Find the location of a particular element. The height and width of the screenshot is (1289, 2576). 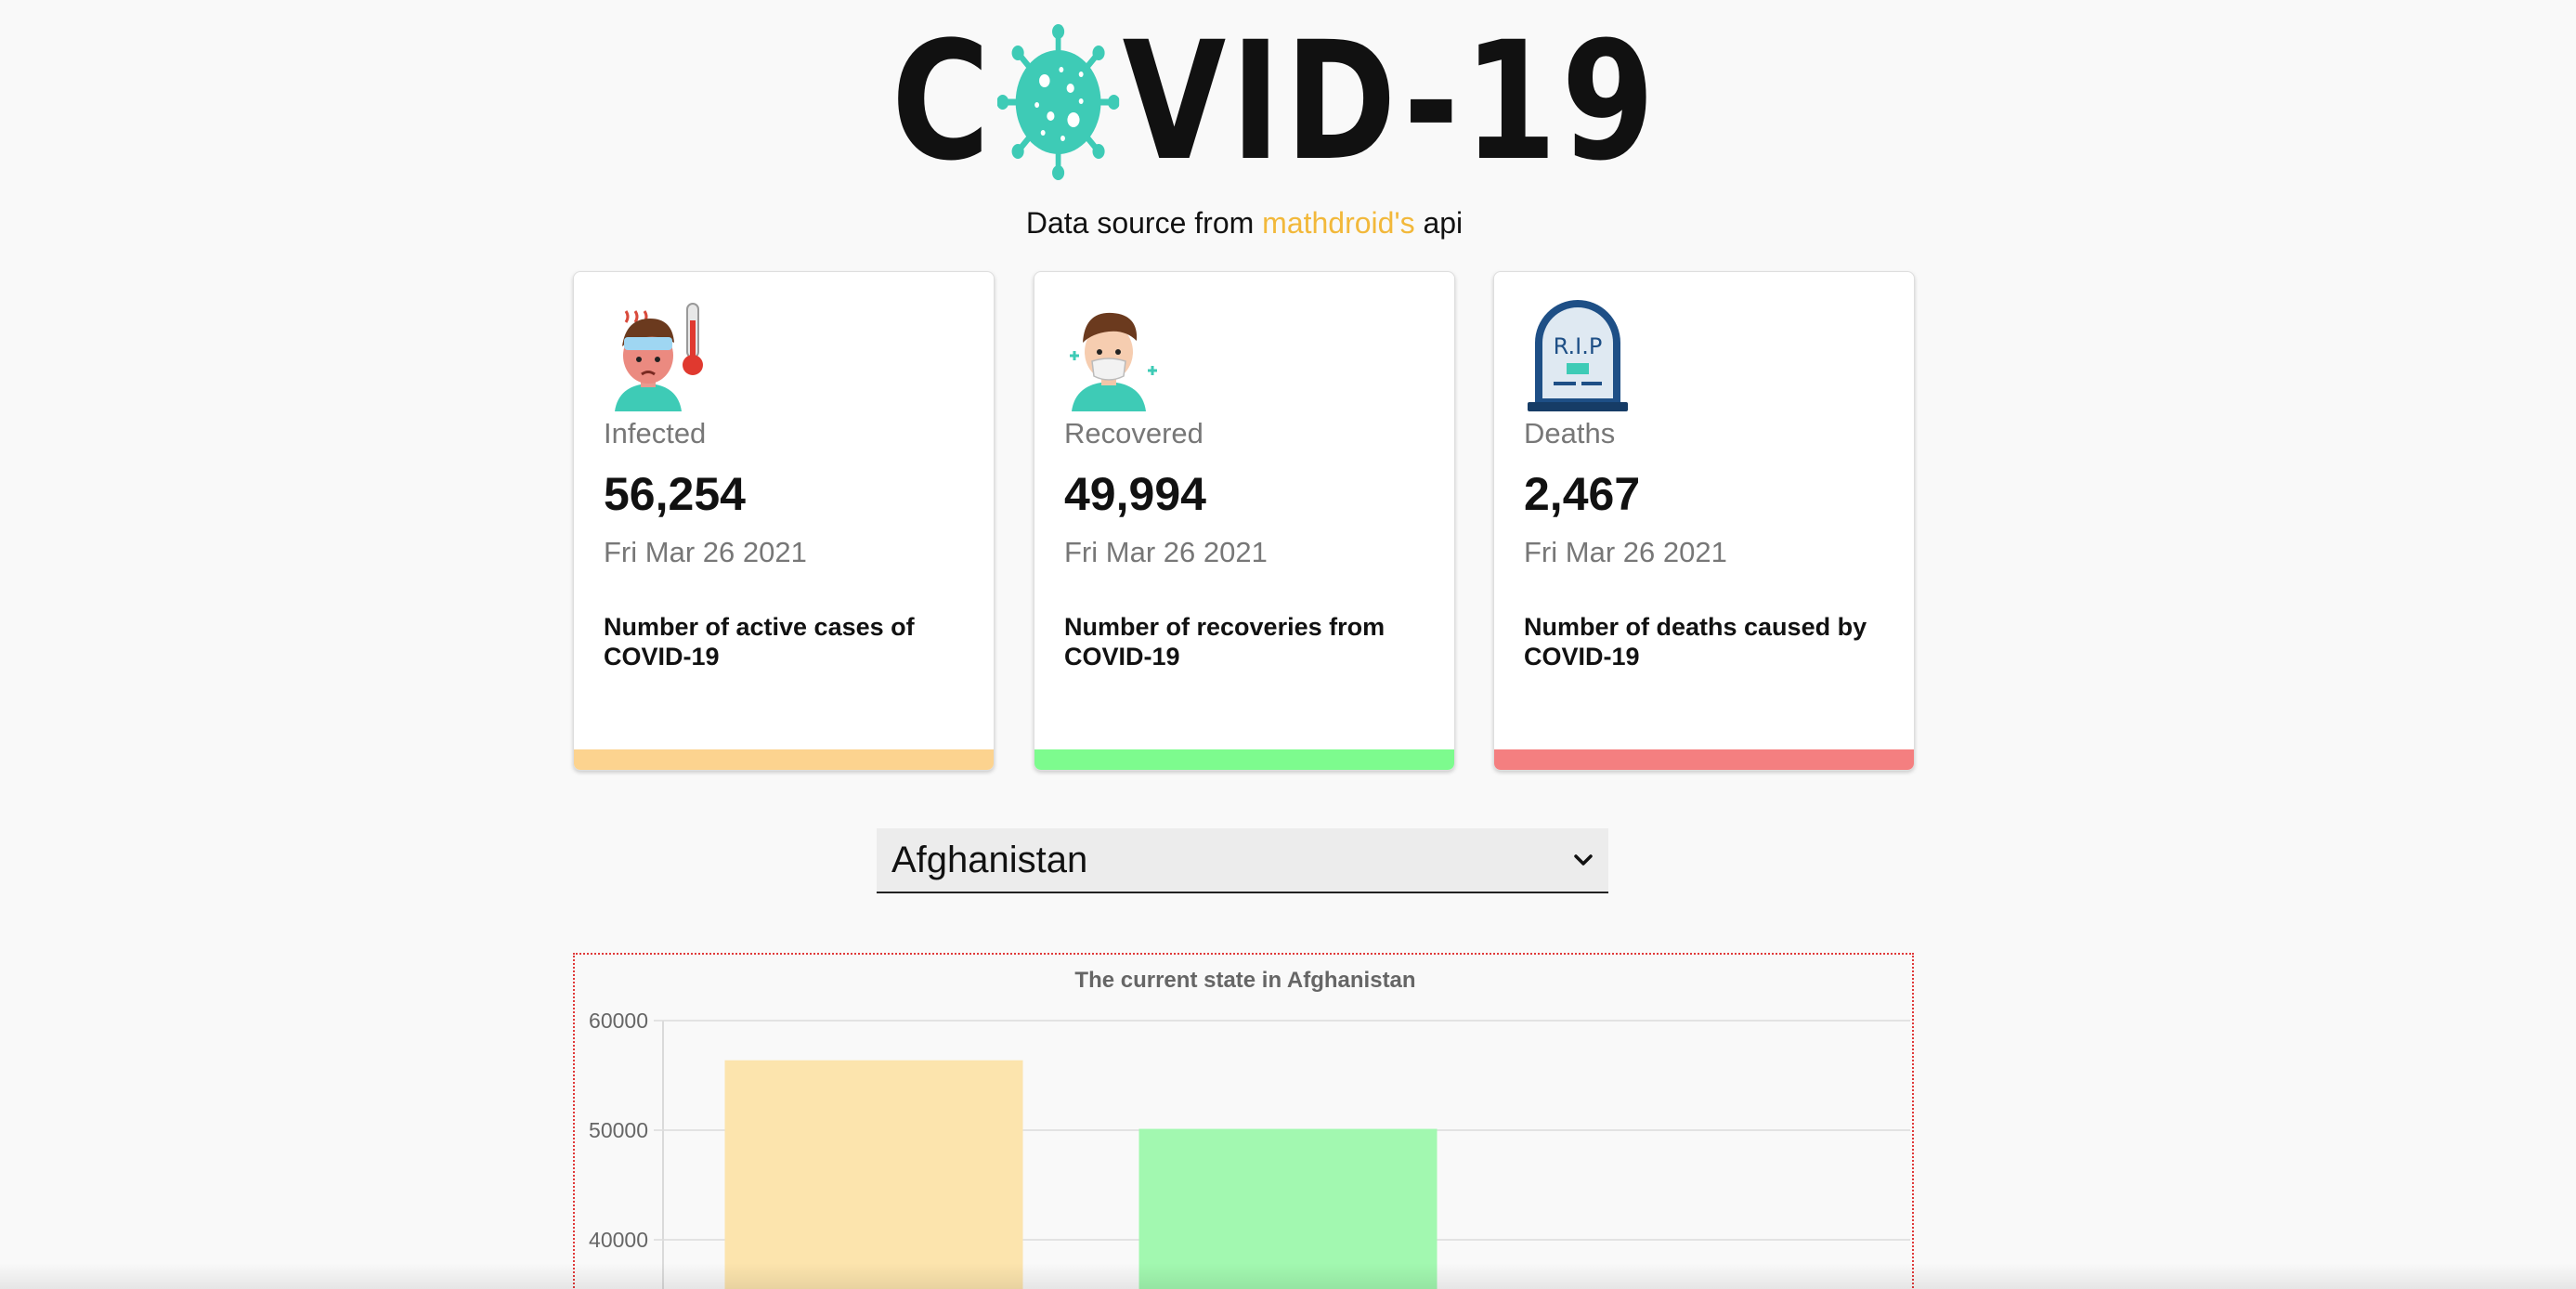

bottom-shadow is located at coordinates (1288, 1276).